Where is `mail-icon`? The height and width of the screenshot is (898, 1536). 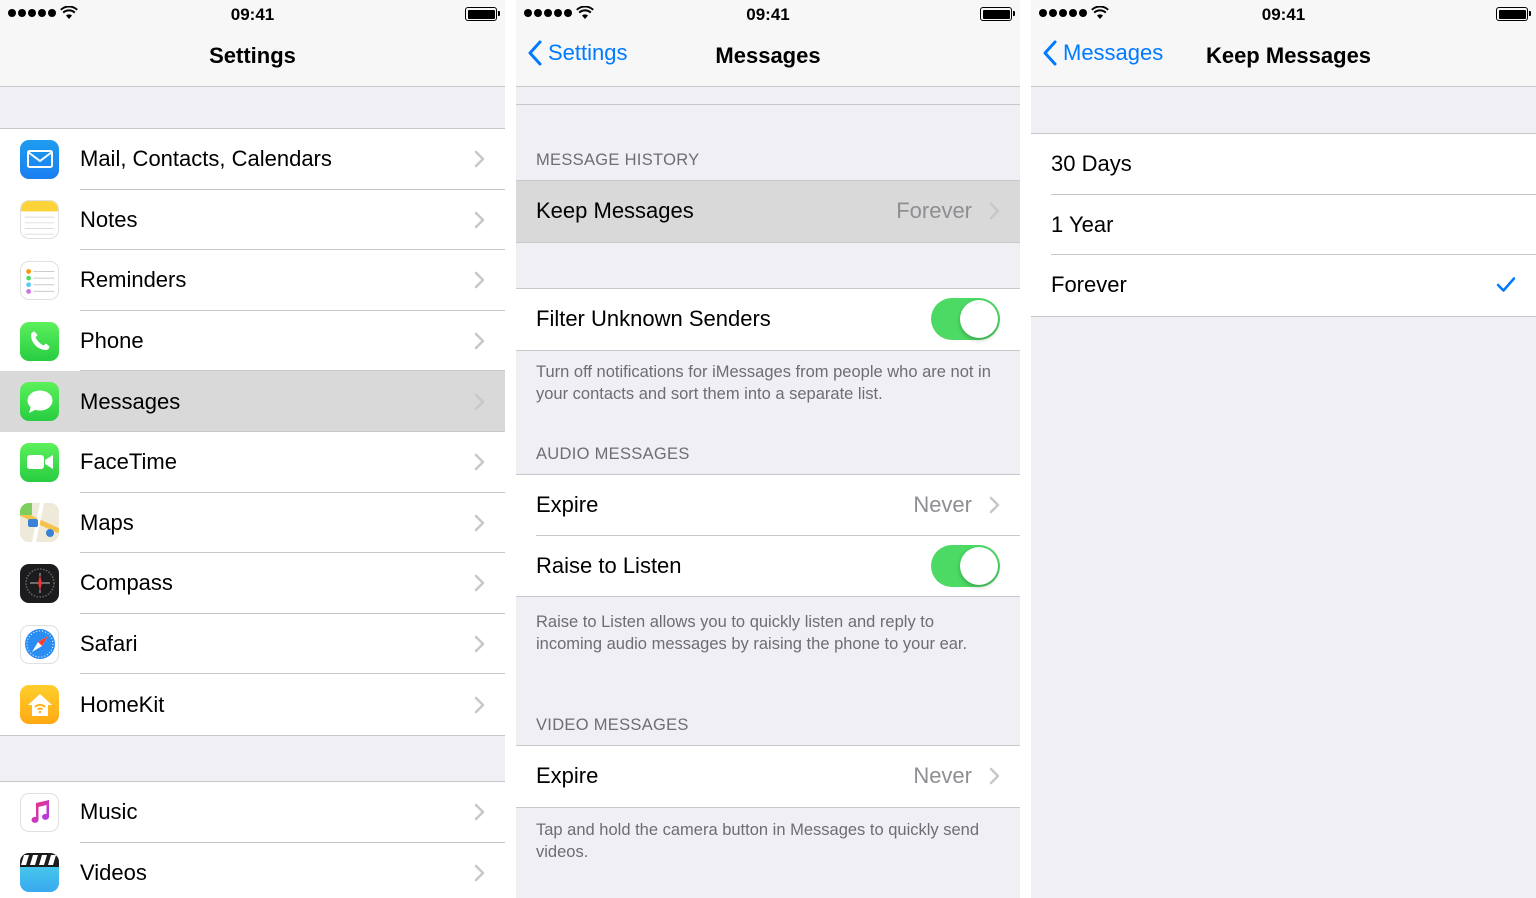
mail-icon is located at coordinates (39, 159).